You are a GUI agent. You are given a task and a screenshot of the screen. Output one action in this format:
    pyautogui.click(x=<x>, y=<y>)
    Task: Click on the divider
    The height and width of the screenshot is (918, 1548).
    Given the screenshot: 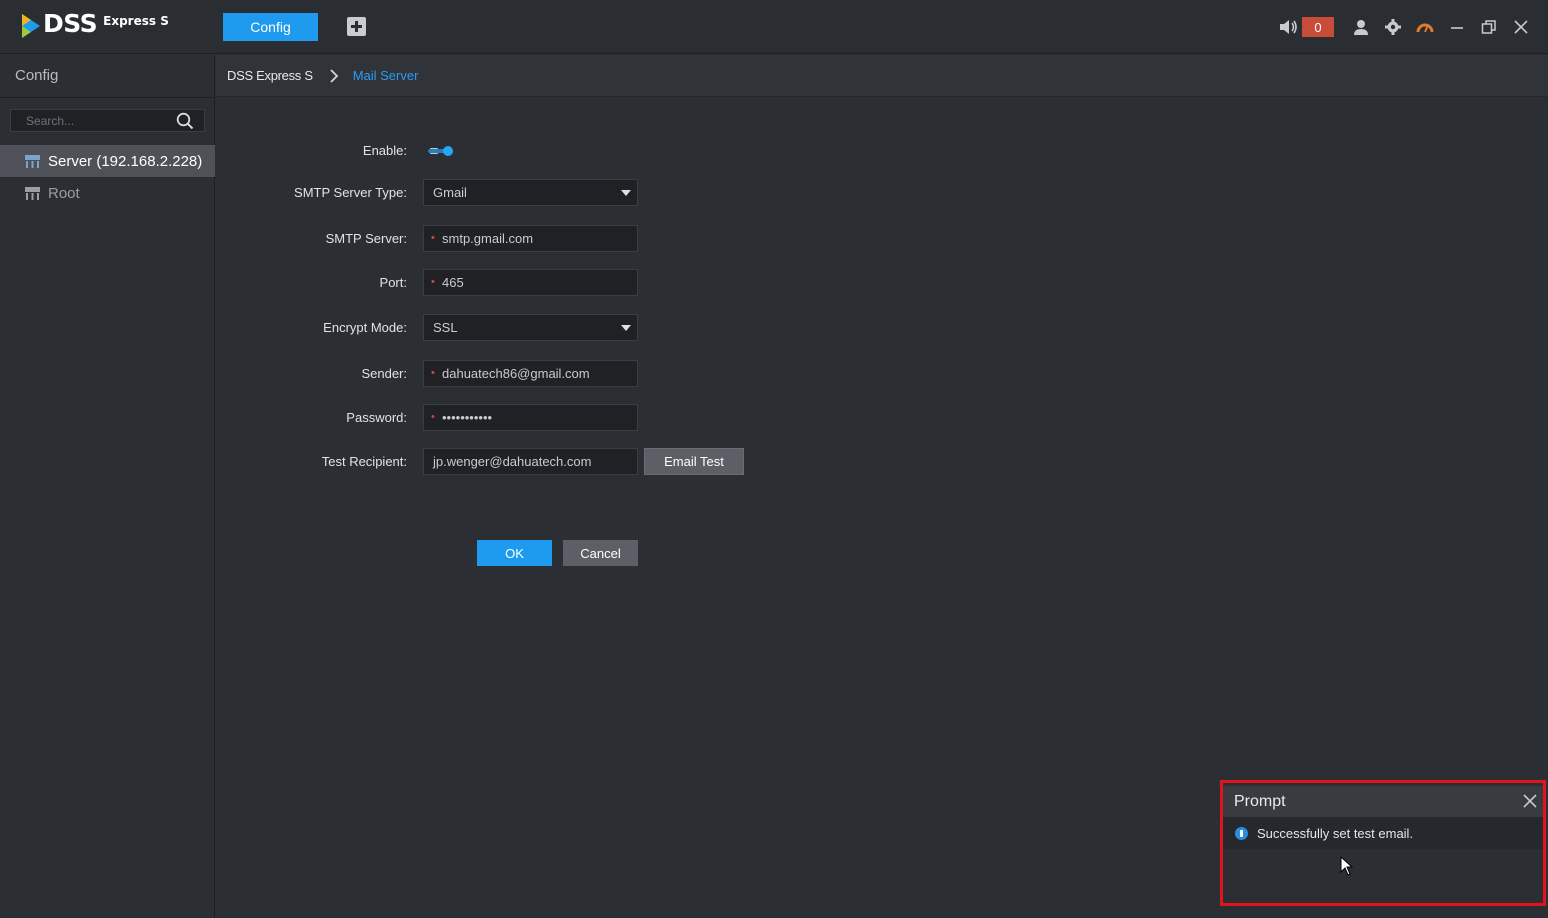 What is the action you would take?
    pyautogui.click(x=107, y=97)
    